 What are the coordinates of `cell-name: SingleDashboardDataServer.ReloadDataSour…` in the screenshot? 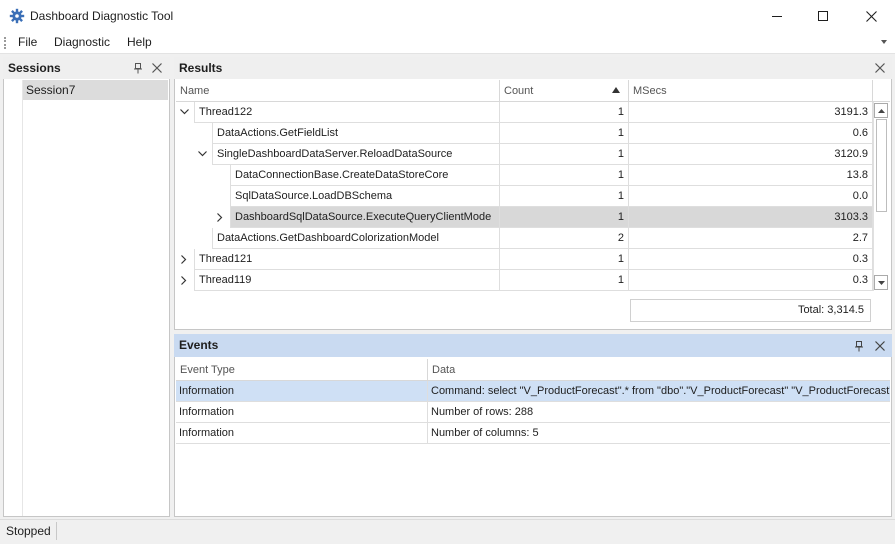 It's located at (356, 154).